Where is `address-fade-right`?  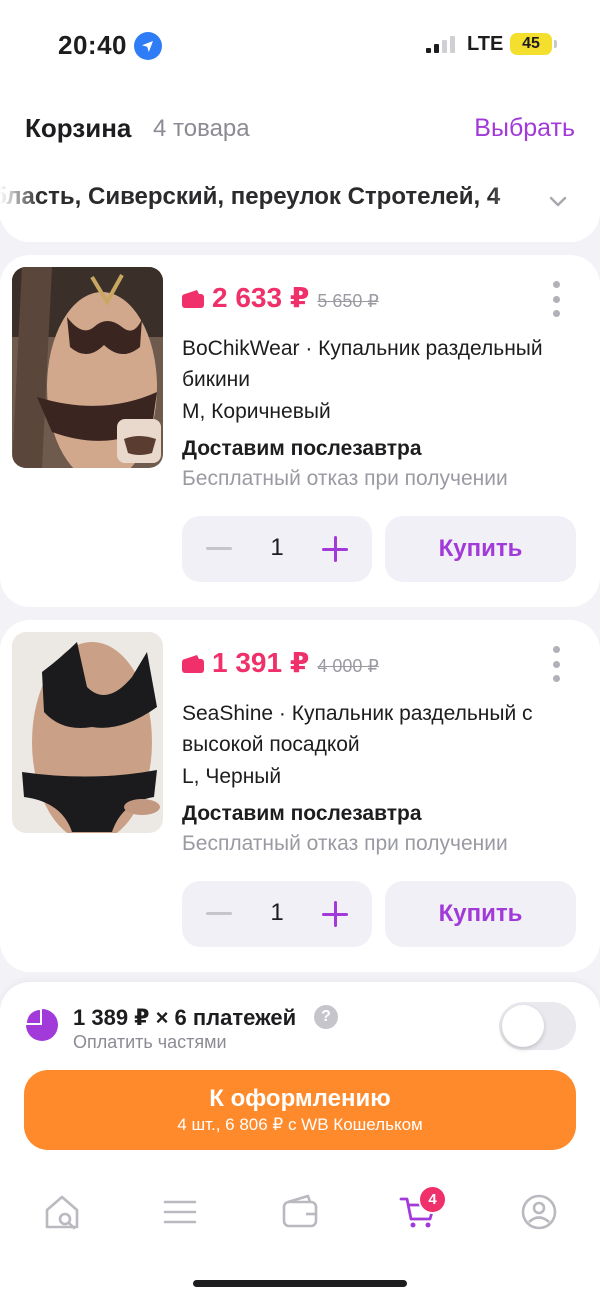
address-fade-right is located at coordinates (515, 198).